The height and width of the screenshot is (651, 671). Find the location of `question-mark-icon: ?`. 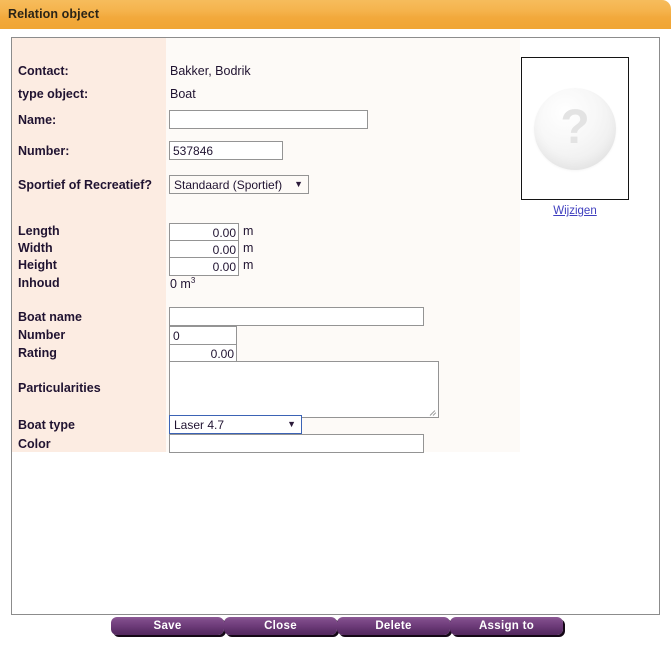

question-mark-icon: ? is located at coordinates (575, 127).